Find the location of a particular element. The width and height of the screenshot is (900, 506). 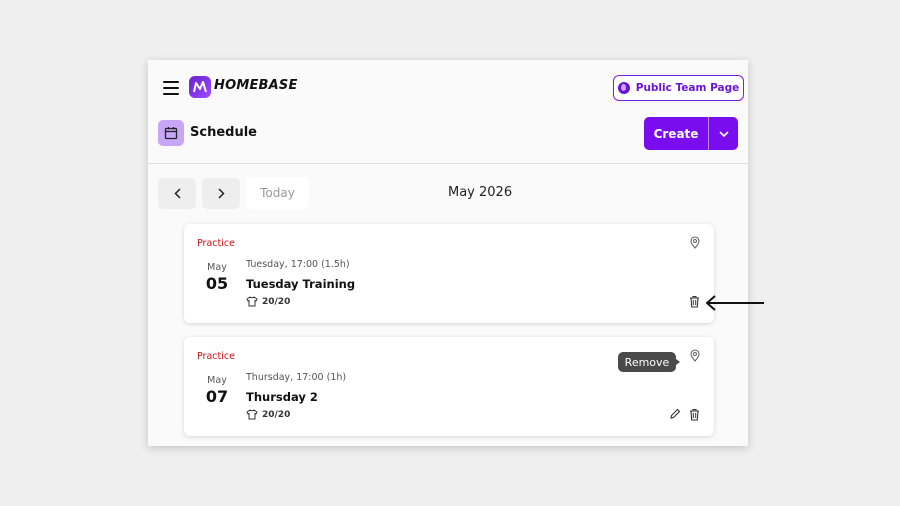

calendar-icon is located at coordinates (171, 133).